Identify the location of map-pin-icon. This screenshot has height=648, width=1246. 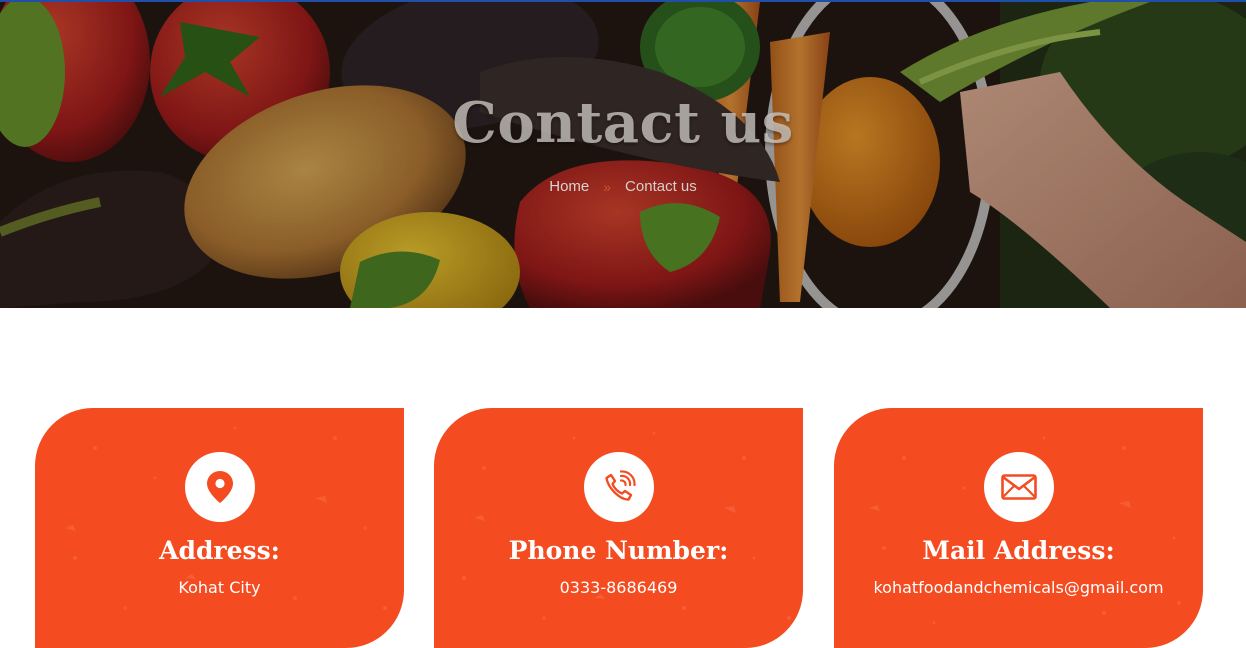
(219, 487).